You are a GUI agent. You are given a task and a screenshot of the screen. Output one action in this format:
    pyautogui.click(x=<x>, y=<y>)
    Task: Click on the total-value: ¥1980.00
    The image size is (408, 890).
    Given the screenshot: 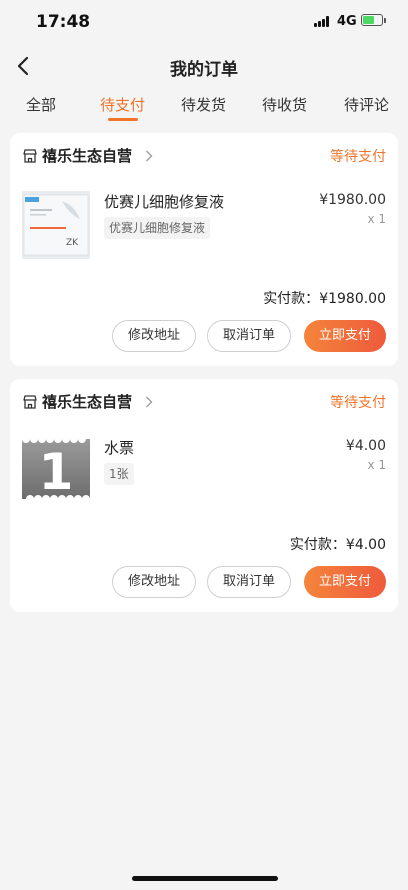 What is the action you would take?
    pyautogui.click(x=352, y=299)
    